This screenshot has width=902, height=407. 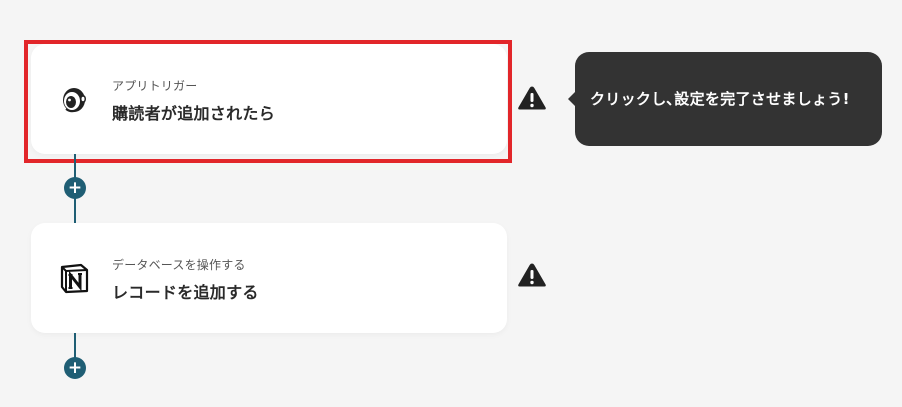 What do you see at coordinates (269, 99) in the screenshot?
I see `trigger-step-card: アプリトリガー 購読者が追加されたら` at bounding box center [269, 99].